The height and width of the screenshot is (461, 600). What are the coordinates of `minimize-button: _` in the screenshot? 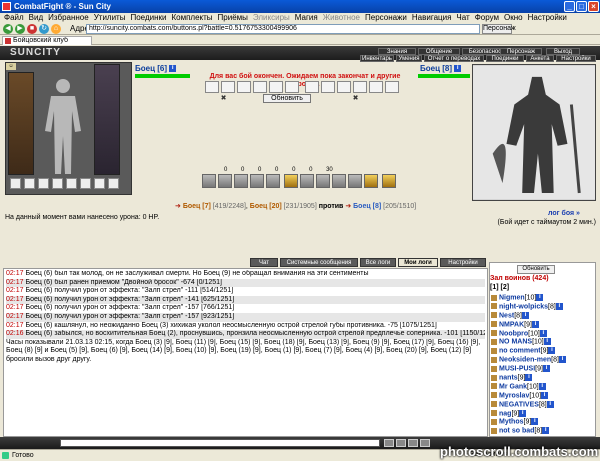 It's located at (569, 6).